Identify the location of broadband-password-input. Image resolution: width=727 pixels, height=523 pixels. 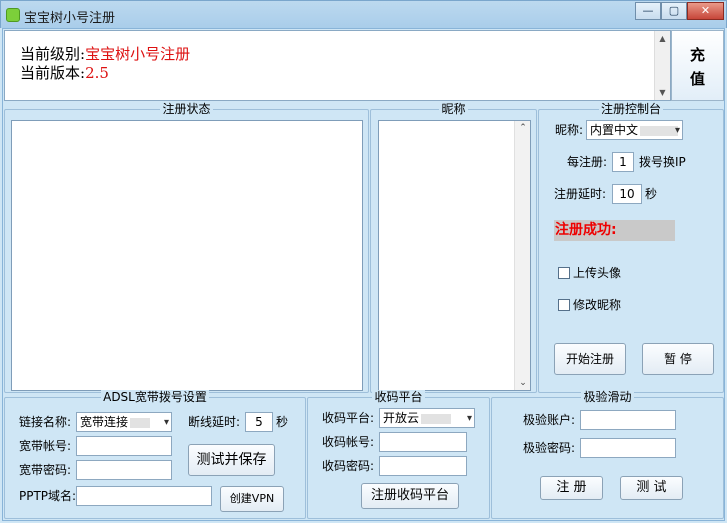
(124, 470).